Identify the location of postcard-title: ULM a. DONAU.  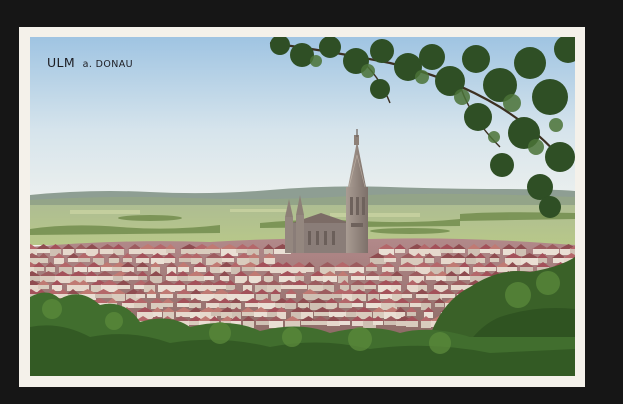
(90, 61).